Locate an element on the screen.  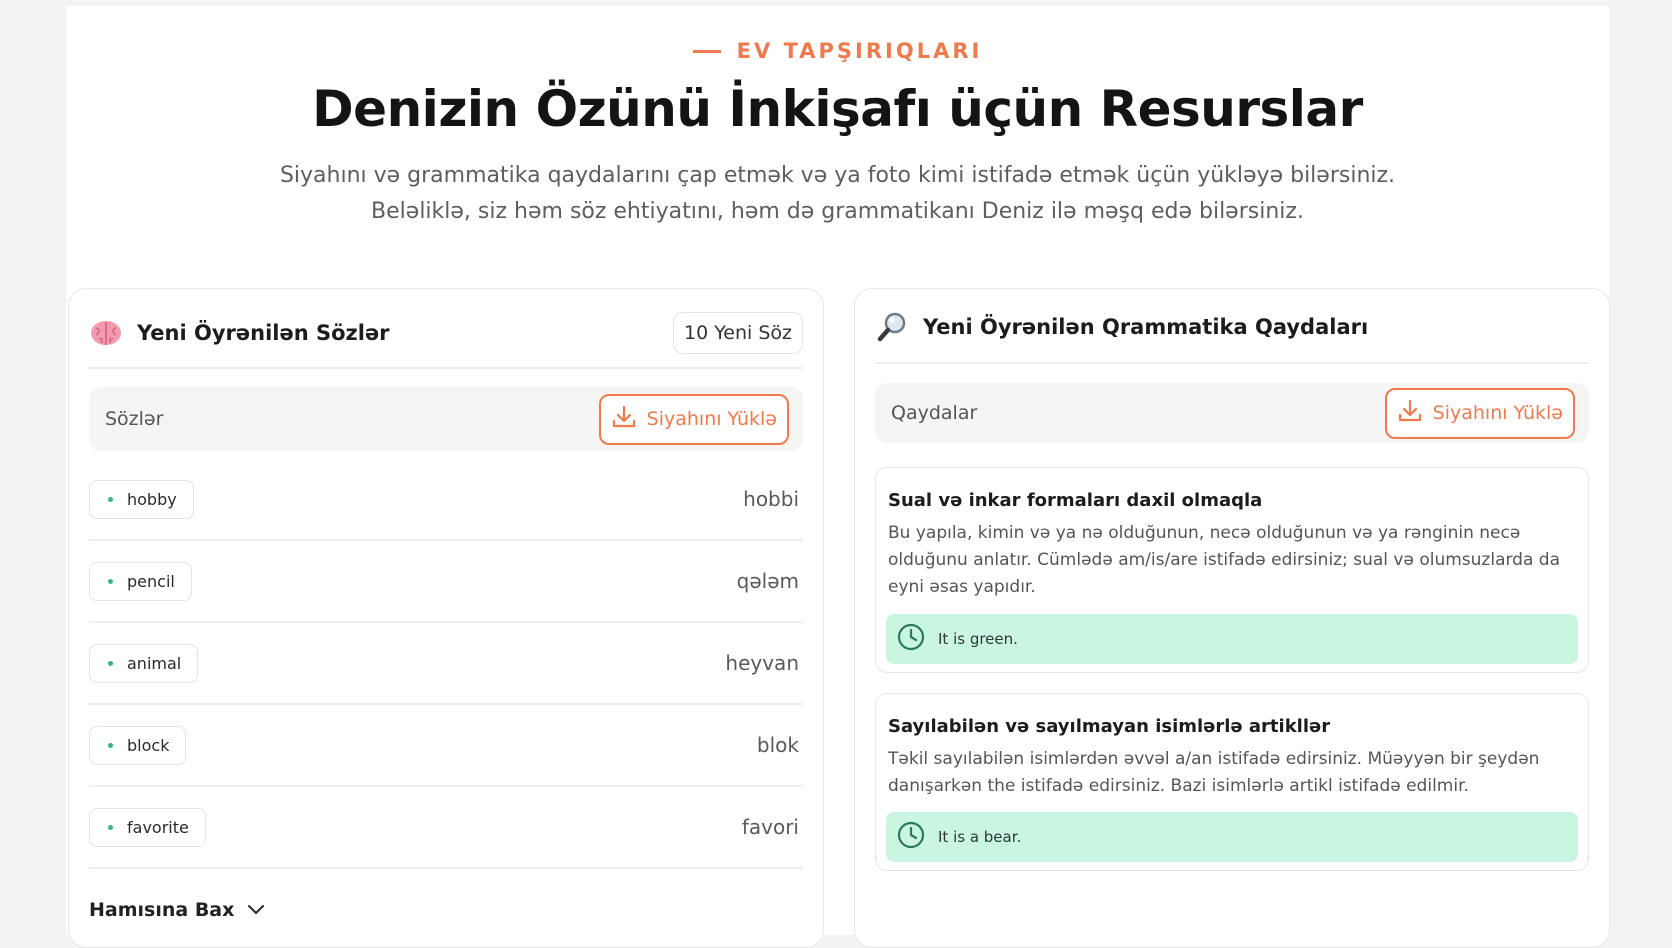
magnifier-icon is located at coordinates (892, 327).